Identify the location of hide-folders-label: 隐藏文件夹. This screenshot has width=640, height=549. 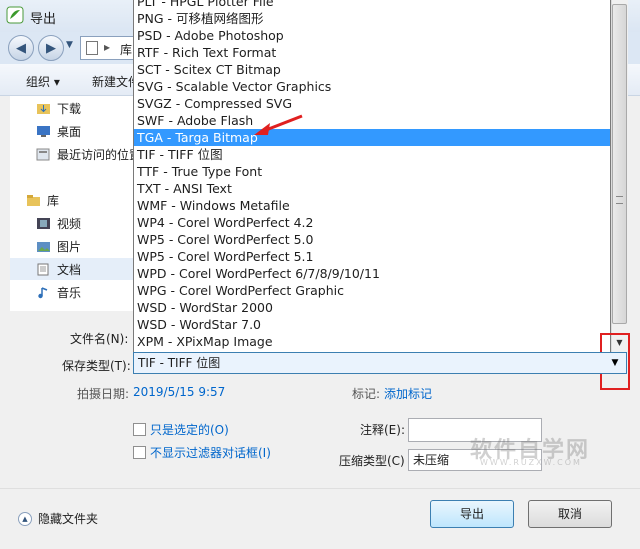
(68, 519).